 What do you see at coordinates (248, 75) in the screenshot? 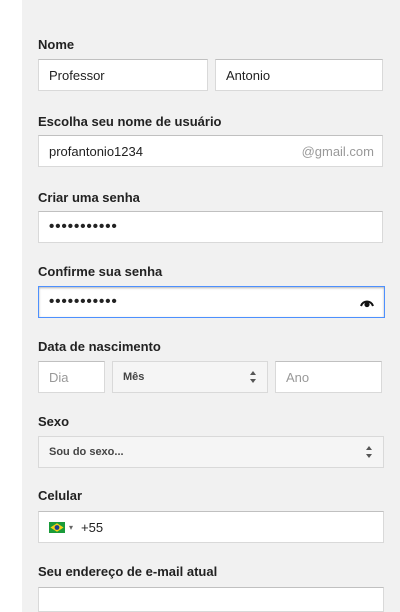
I see `last-name-value: Antonio` at bounding box center [248, 75].